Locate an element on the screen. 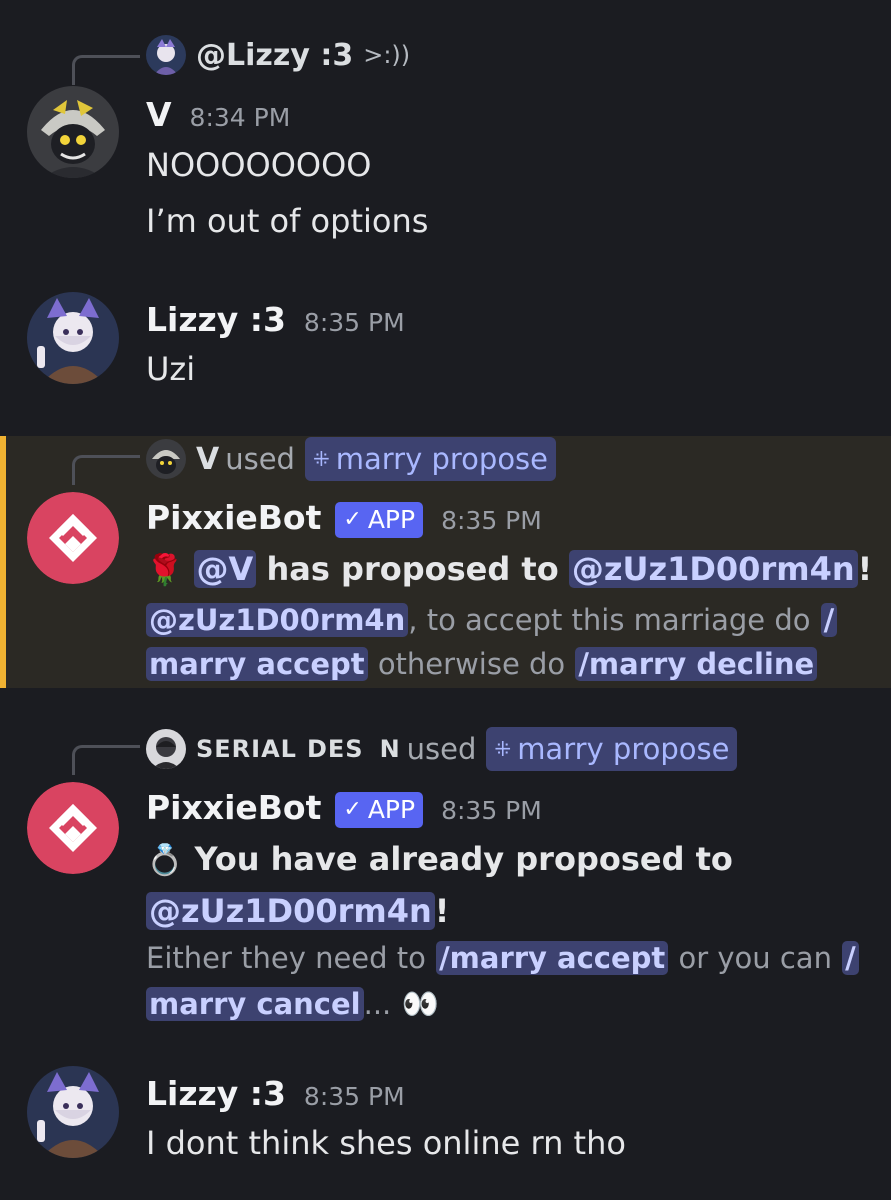 Image resolution: width=891 pixels, height=1200 pixels. rose-emoji: 🌹 is located at coordinates (165, 570).